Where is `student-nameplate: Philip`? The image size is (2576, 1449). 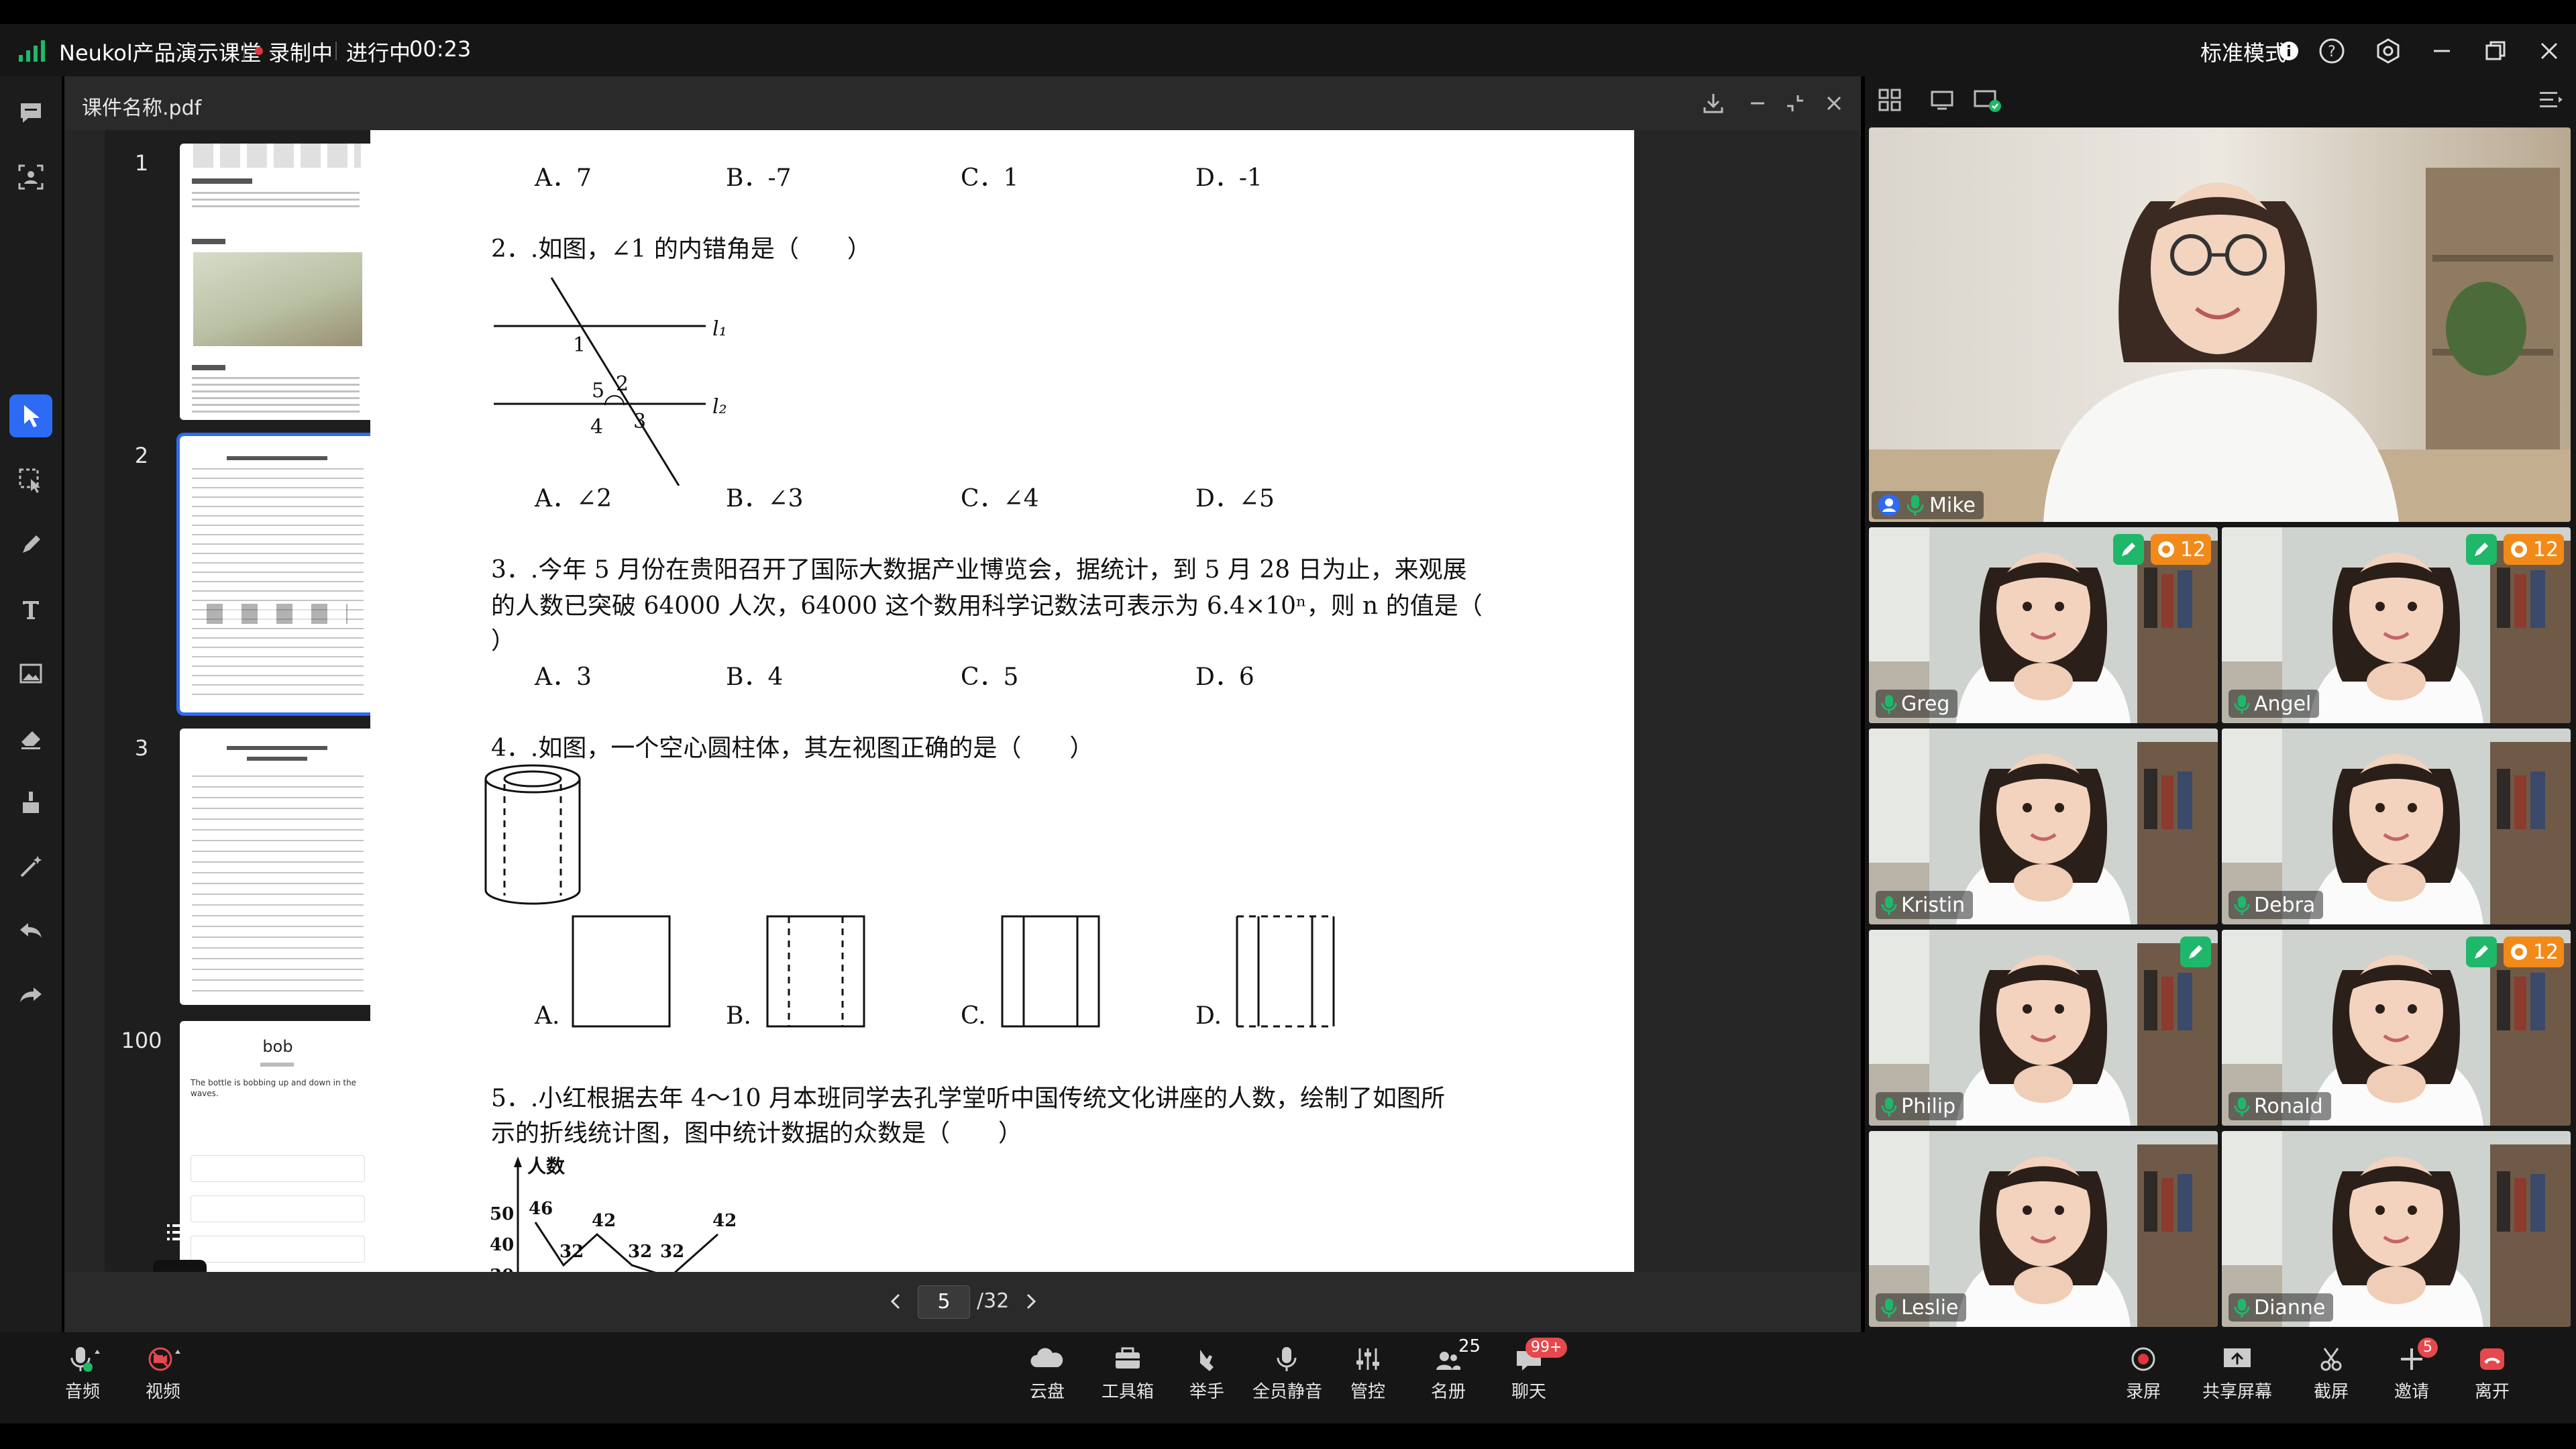
student-nameplate: Philip is located at coordinates (1920, 1106).